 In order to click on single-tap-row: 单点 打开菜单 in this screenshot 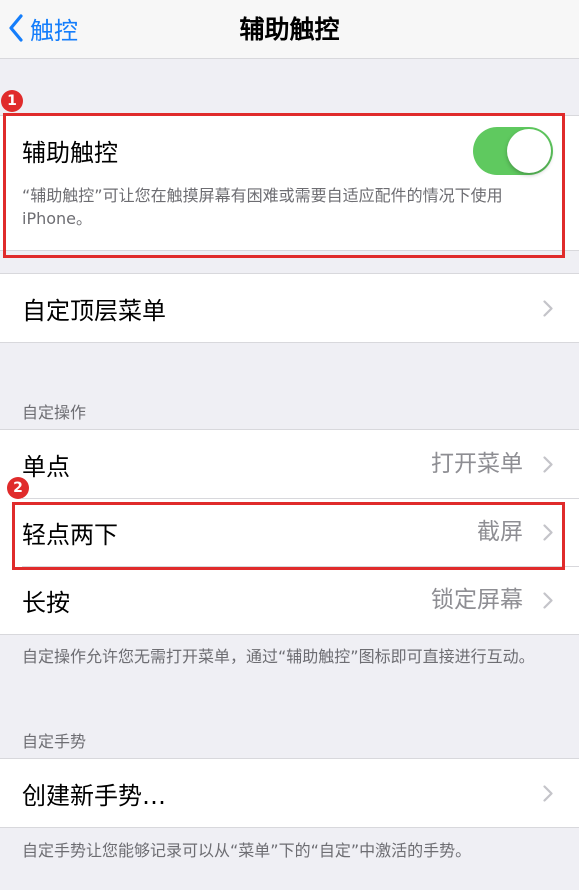, I will do `click(289, 464)`.